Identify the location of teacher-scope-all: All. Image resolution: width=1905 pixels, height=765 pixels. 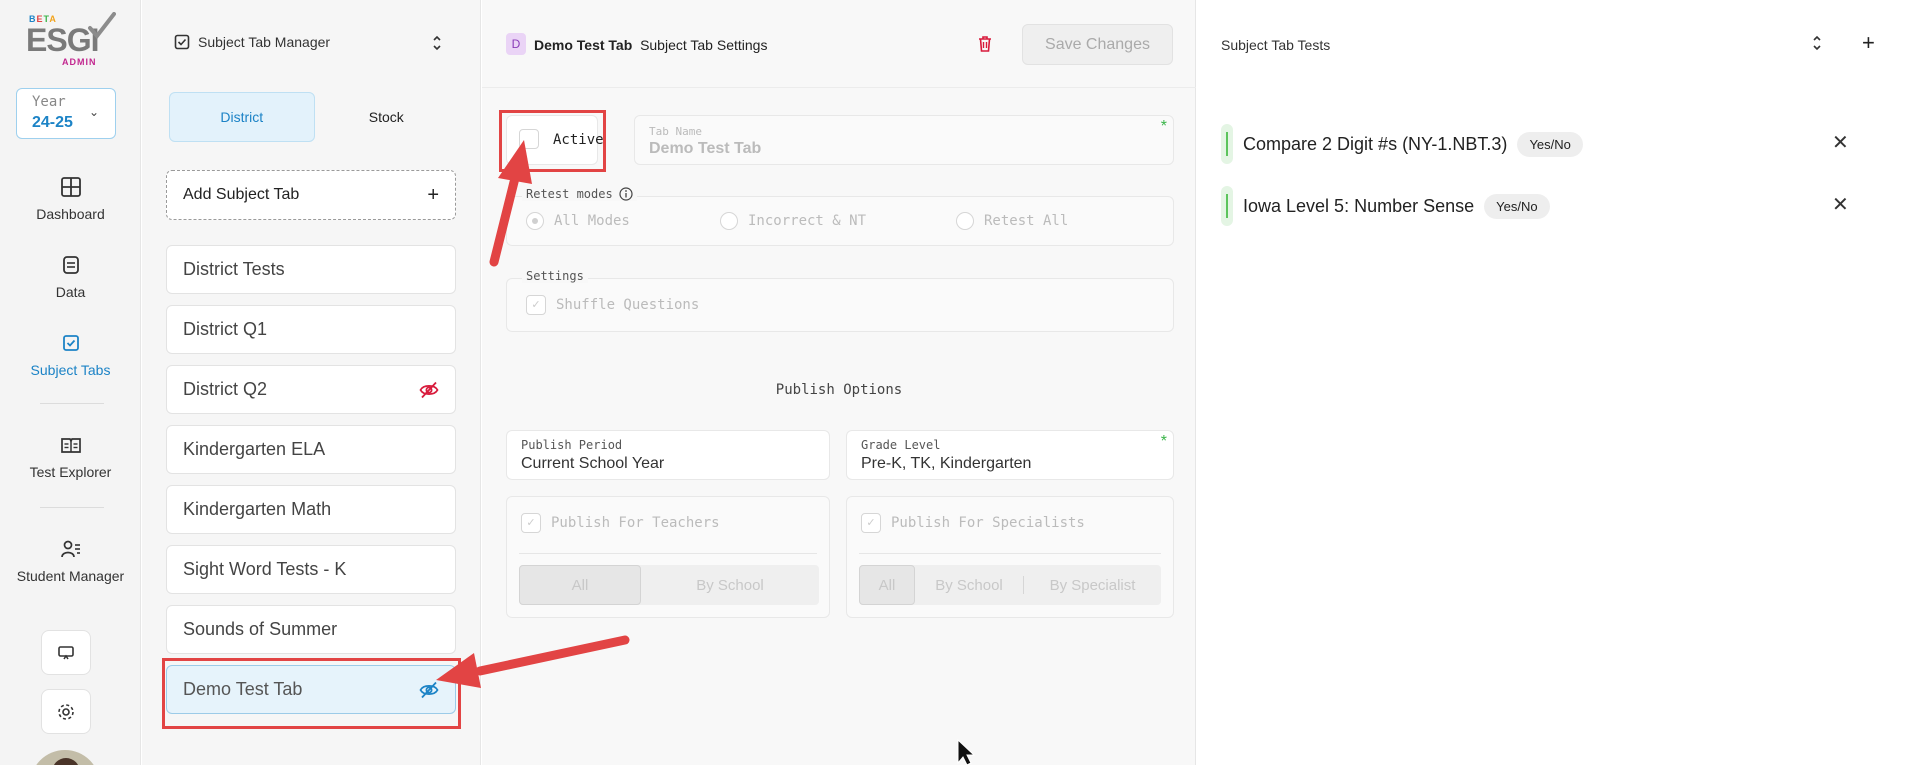
(580, 585).